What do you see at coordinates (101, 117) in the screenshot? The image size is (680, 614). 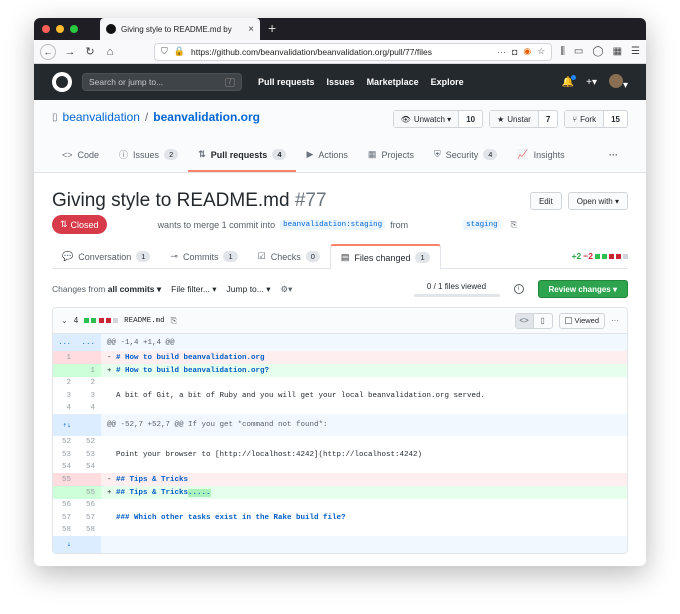 I see `repo-owner: beanvalidation` at bounding box center [101, 117].